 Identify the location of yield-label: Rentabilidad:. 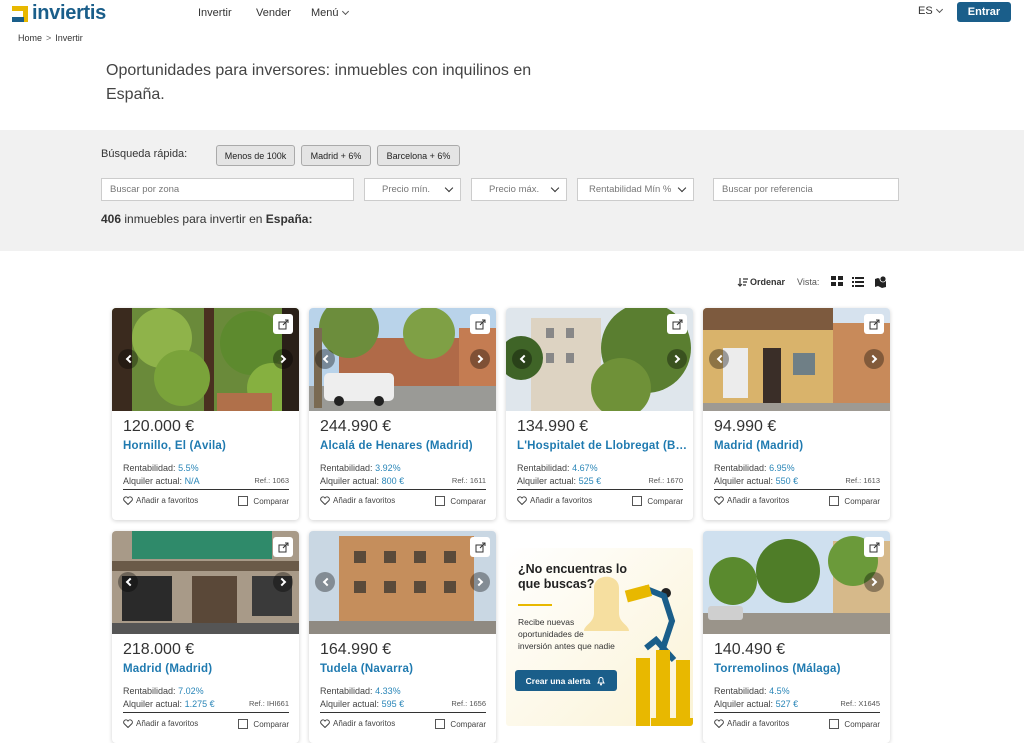
(149, 468).